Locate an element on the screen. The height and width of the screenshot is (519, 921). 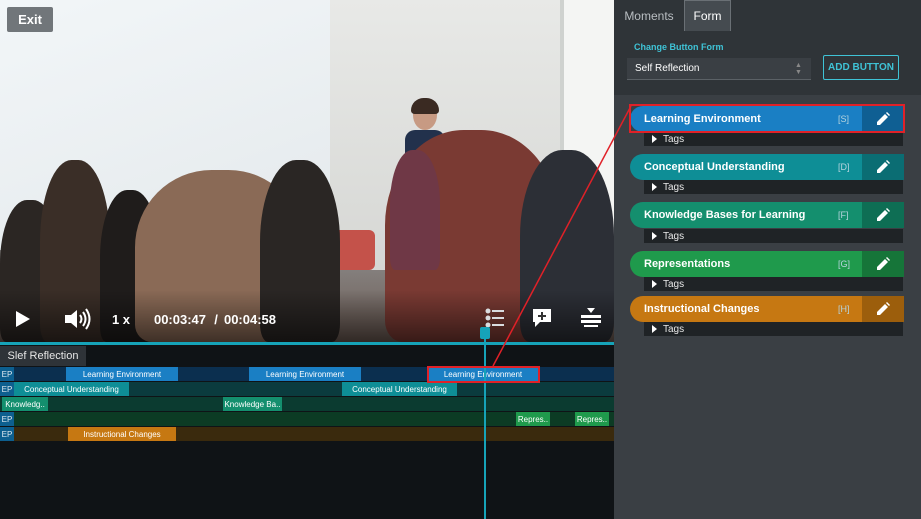
category-hotkey: [H] is located at coordinates (844, 309).